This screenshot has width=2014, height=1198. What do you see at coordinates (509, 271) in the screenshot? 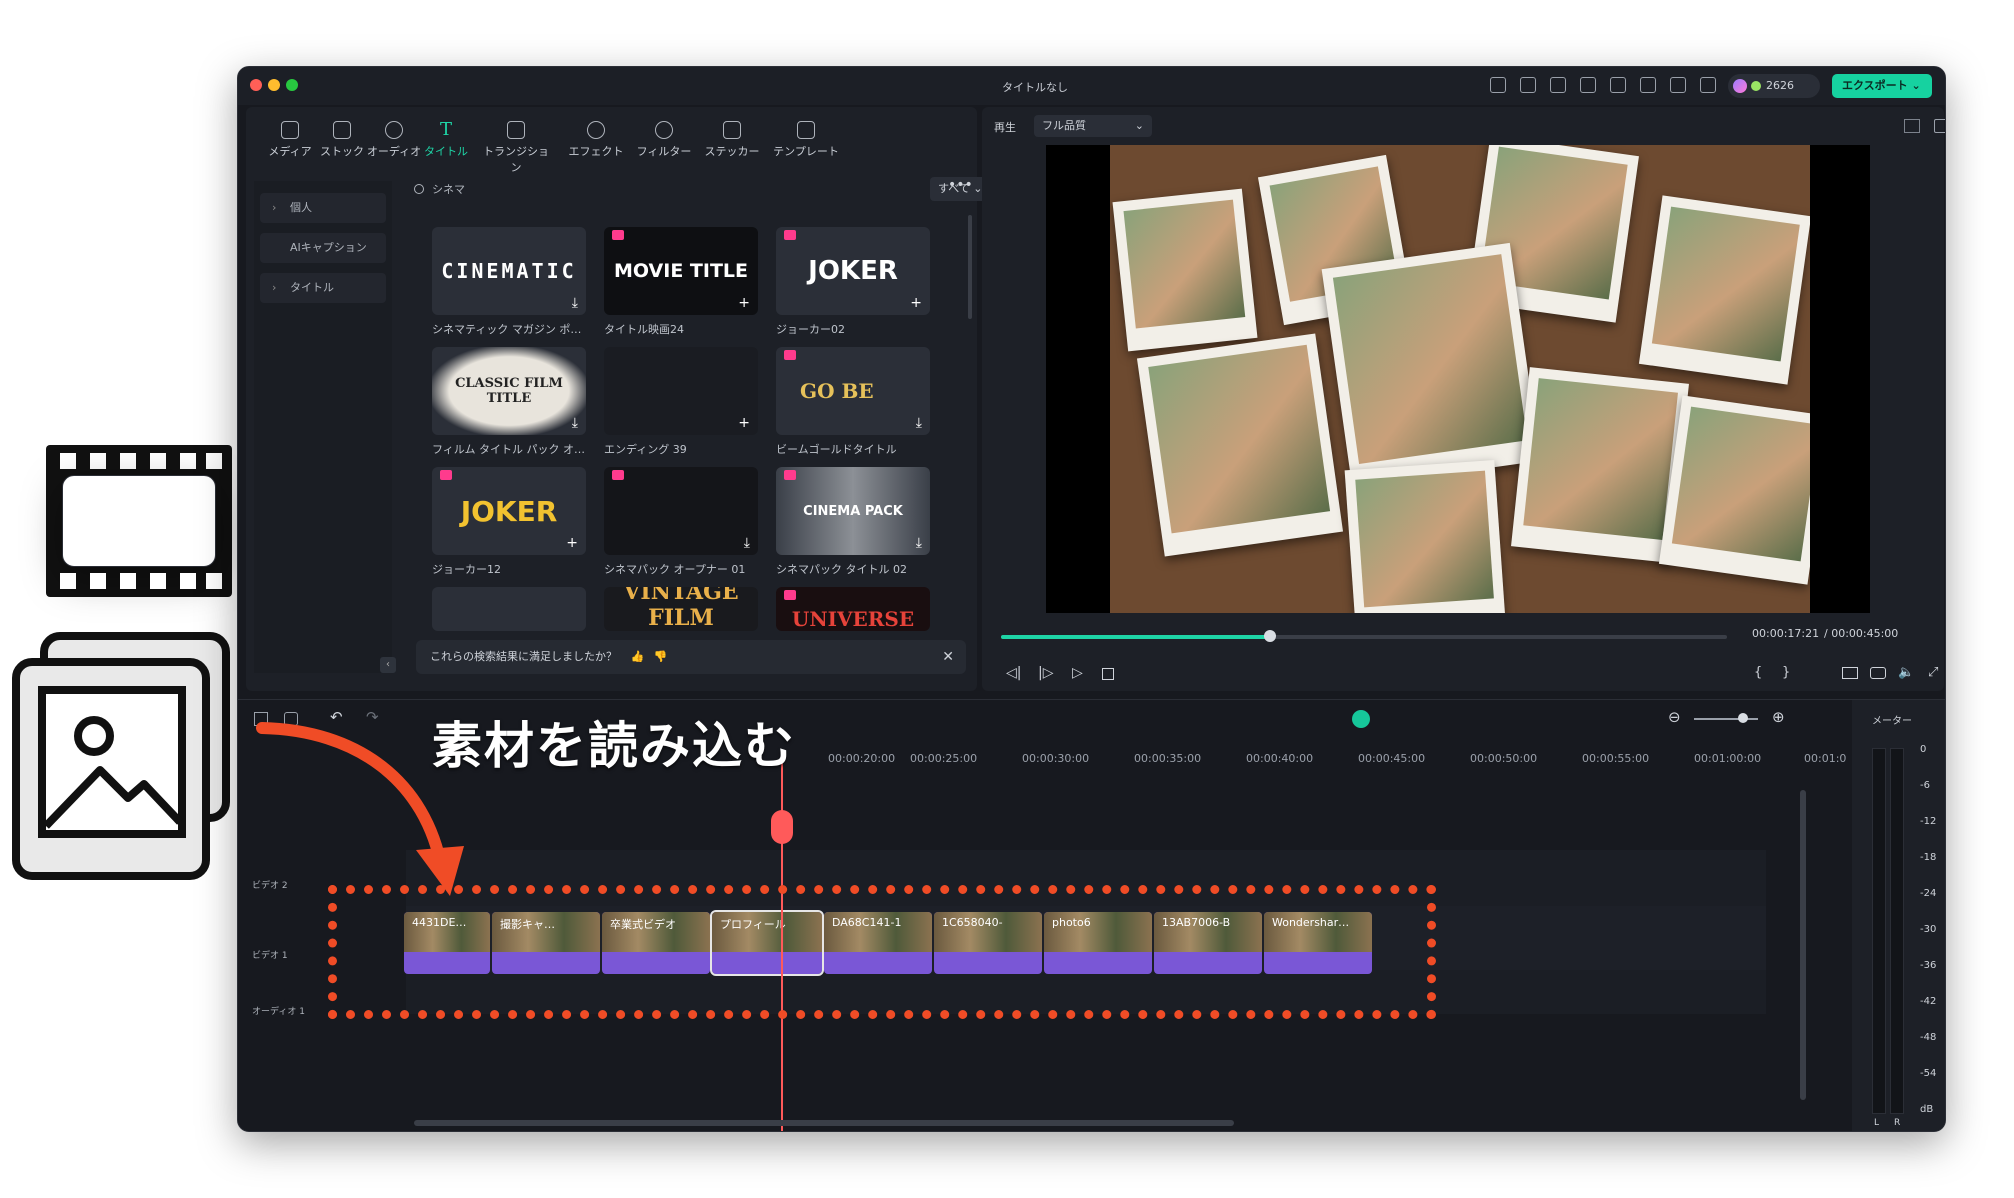
I see `title-card: CINEMATIC ⤓` at bounding box center [509, 271].